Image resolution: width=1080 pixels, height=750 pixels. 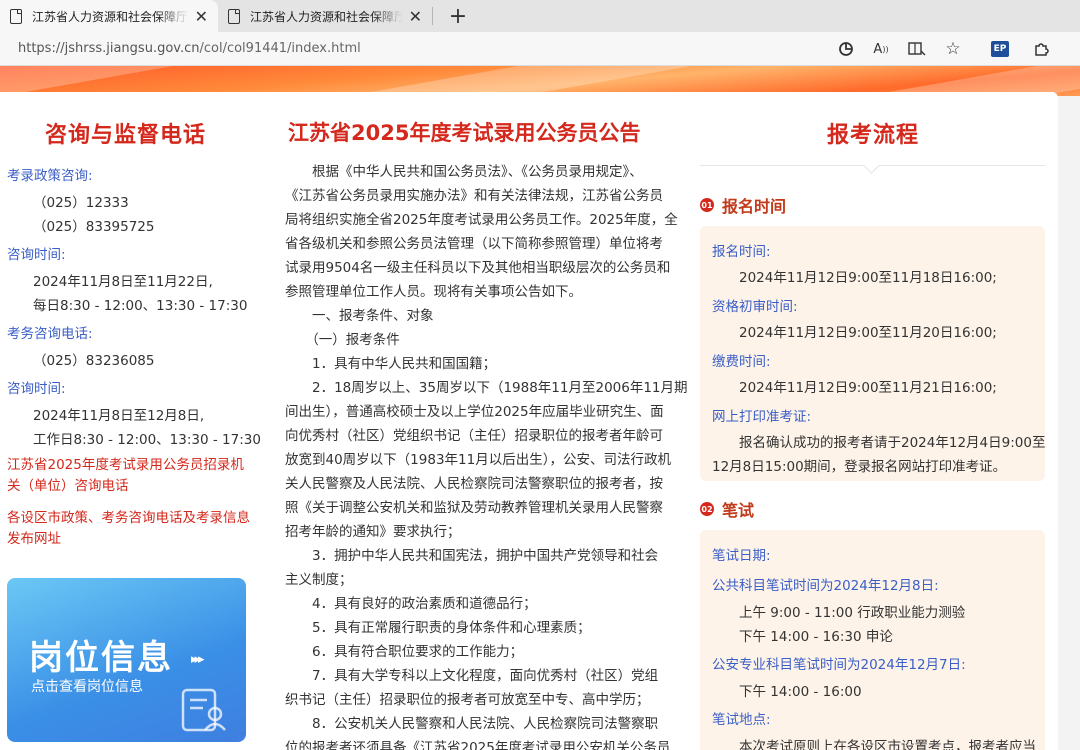 I want to click on print-ticket-line-2: 12月8日15:00期间，登录报名网站打印准考证。, so click(x=859, y=467).